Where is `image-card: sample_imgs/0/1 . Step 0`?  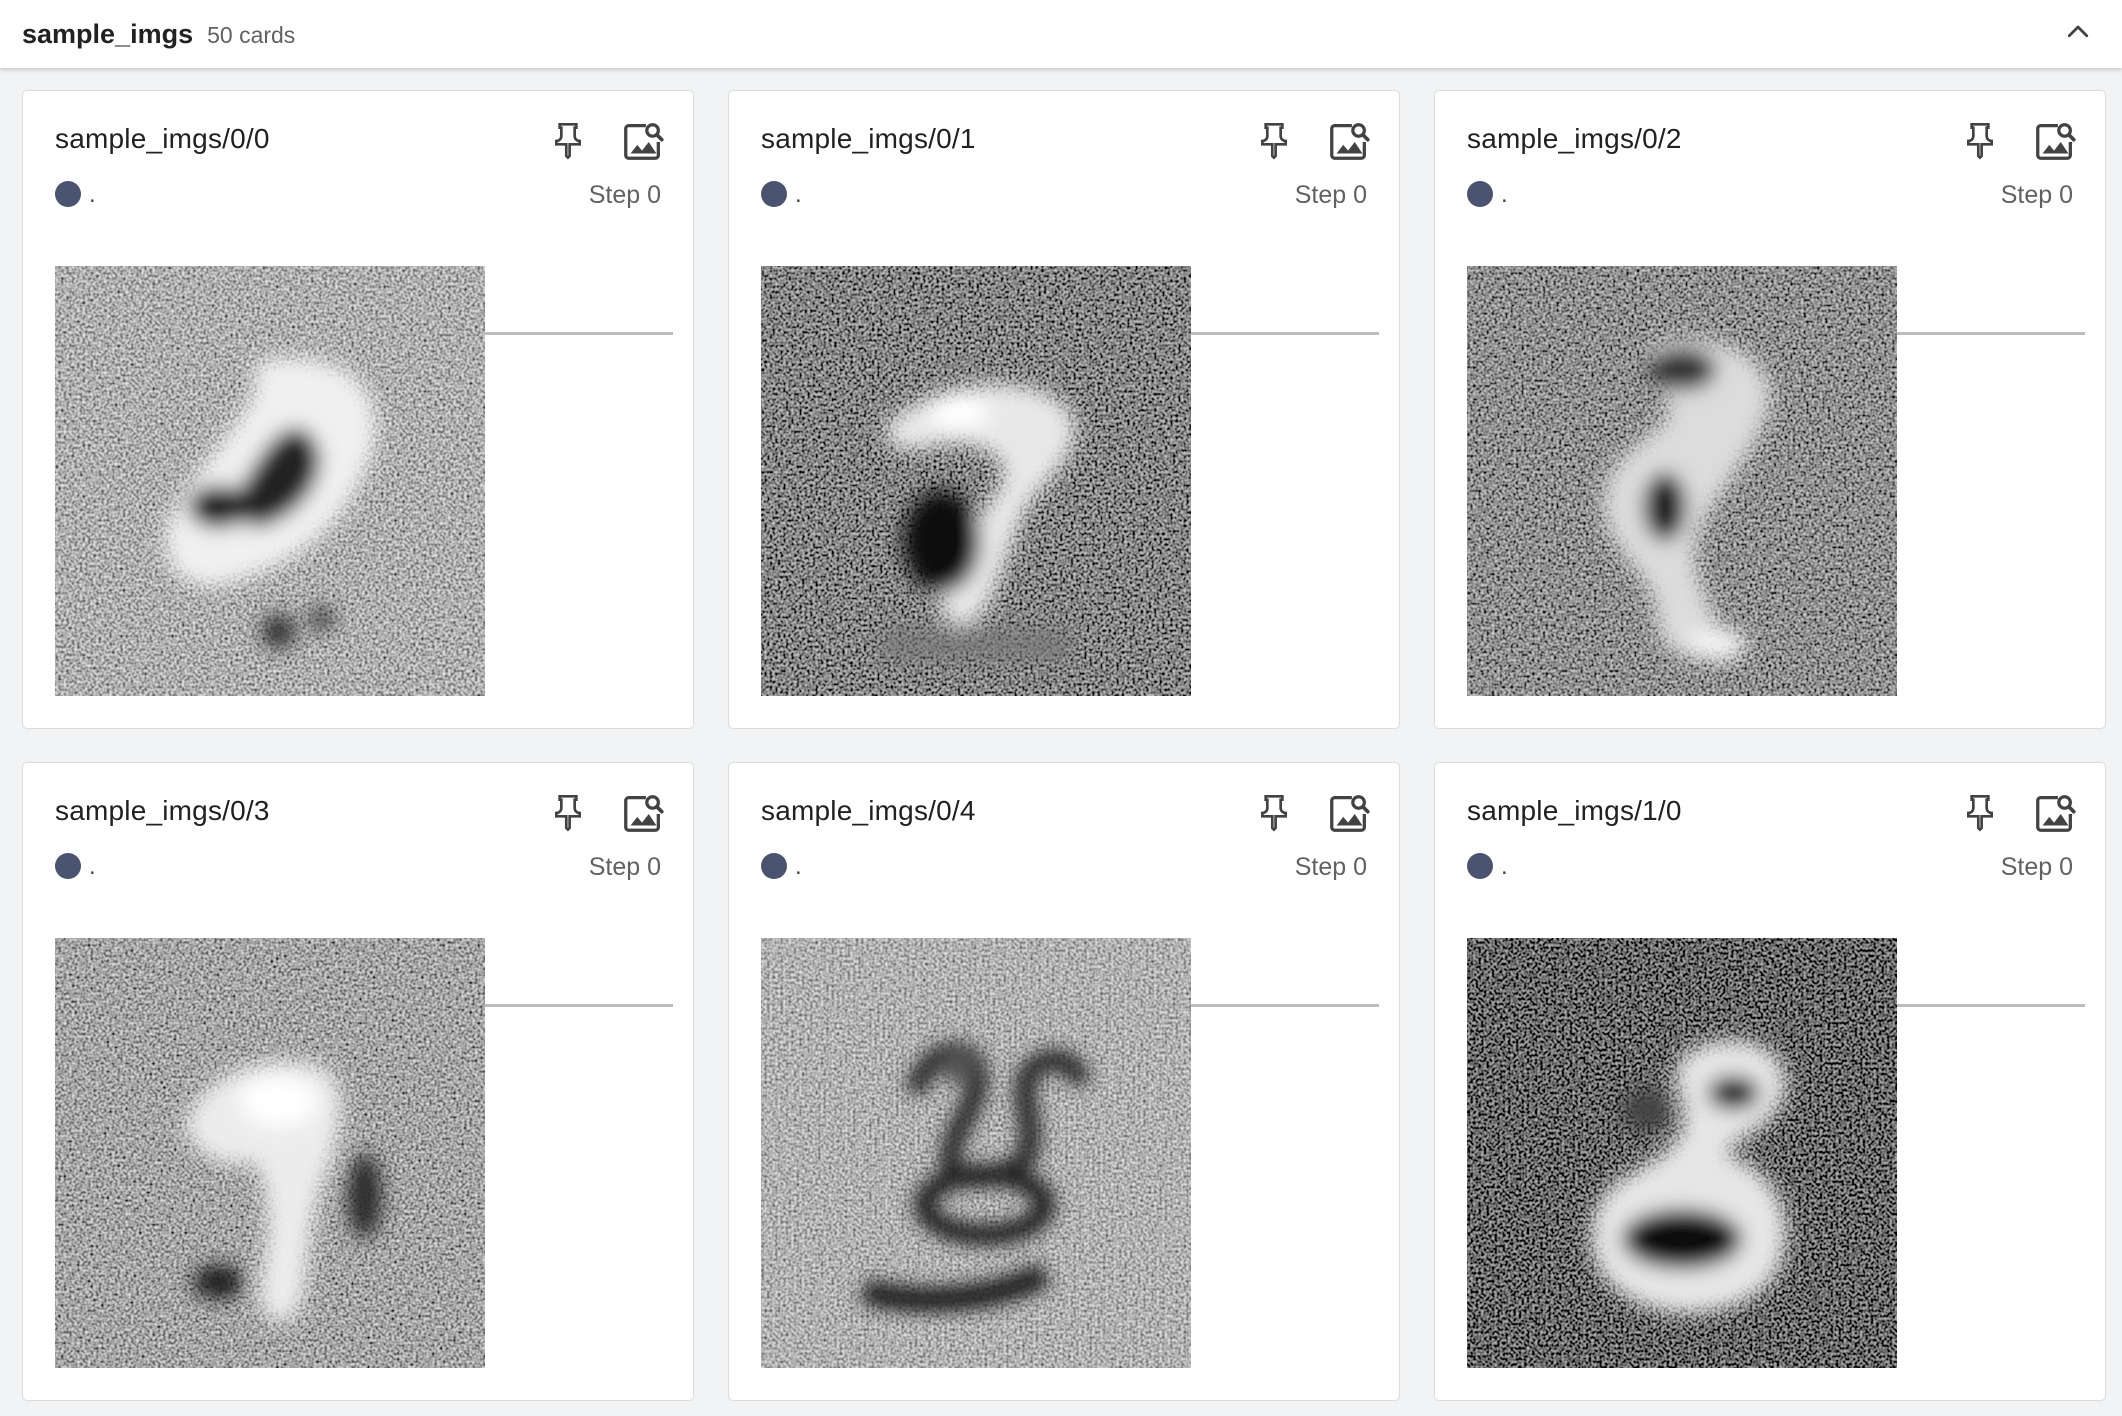
image-card: sample_imgs/0/1 . Step 0 is located at coordinates (1064, 409).